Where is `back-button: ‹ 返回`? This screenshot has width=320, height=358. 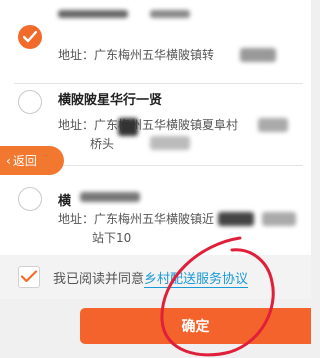
back-button: ‹ 返回 is located at coordinates (32, 160).